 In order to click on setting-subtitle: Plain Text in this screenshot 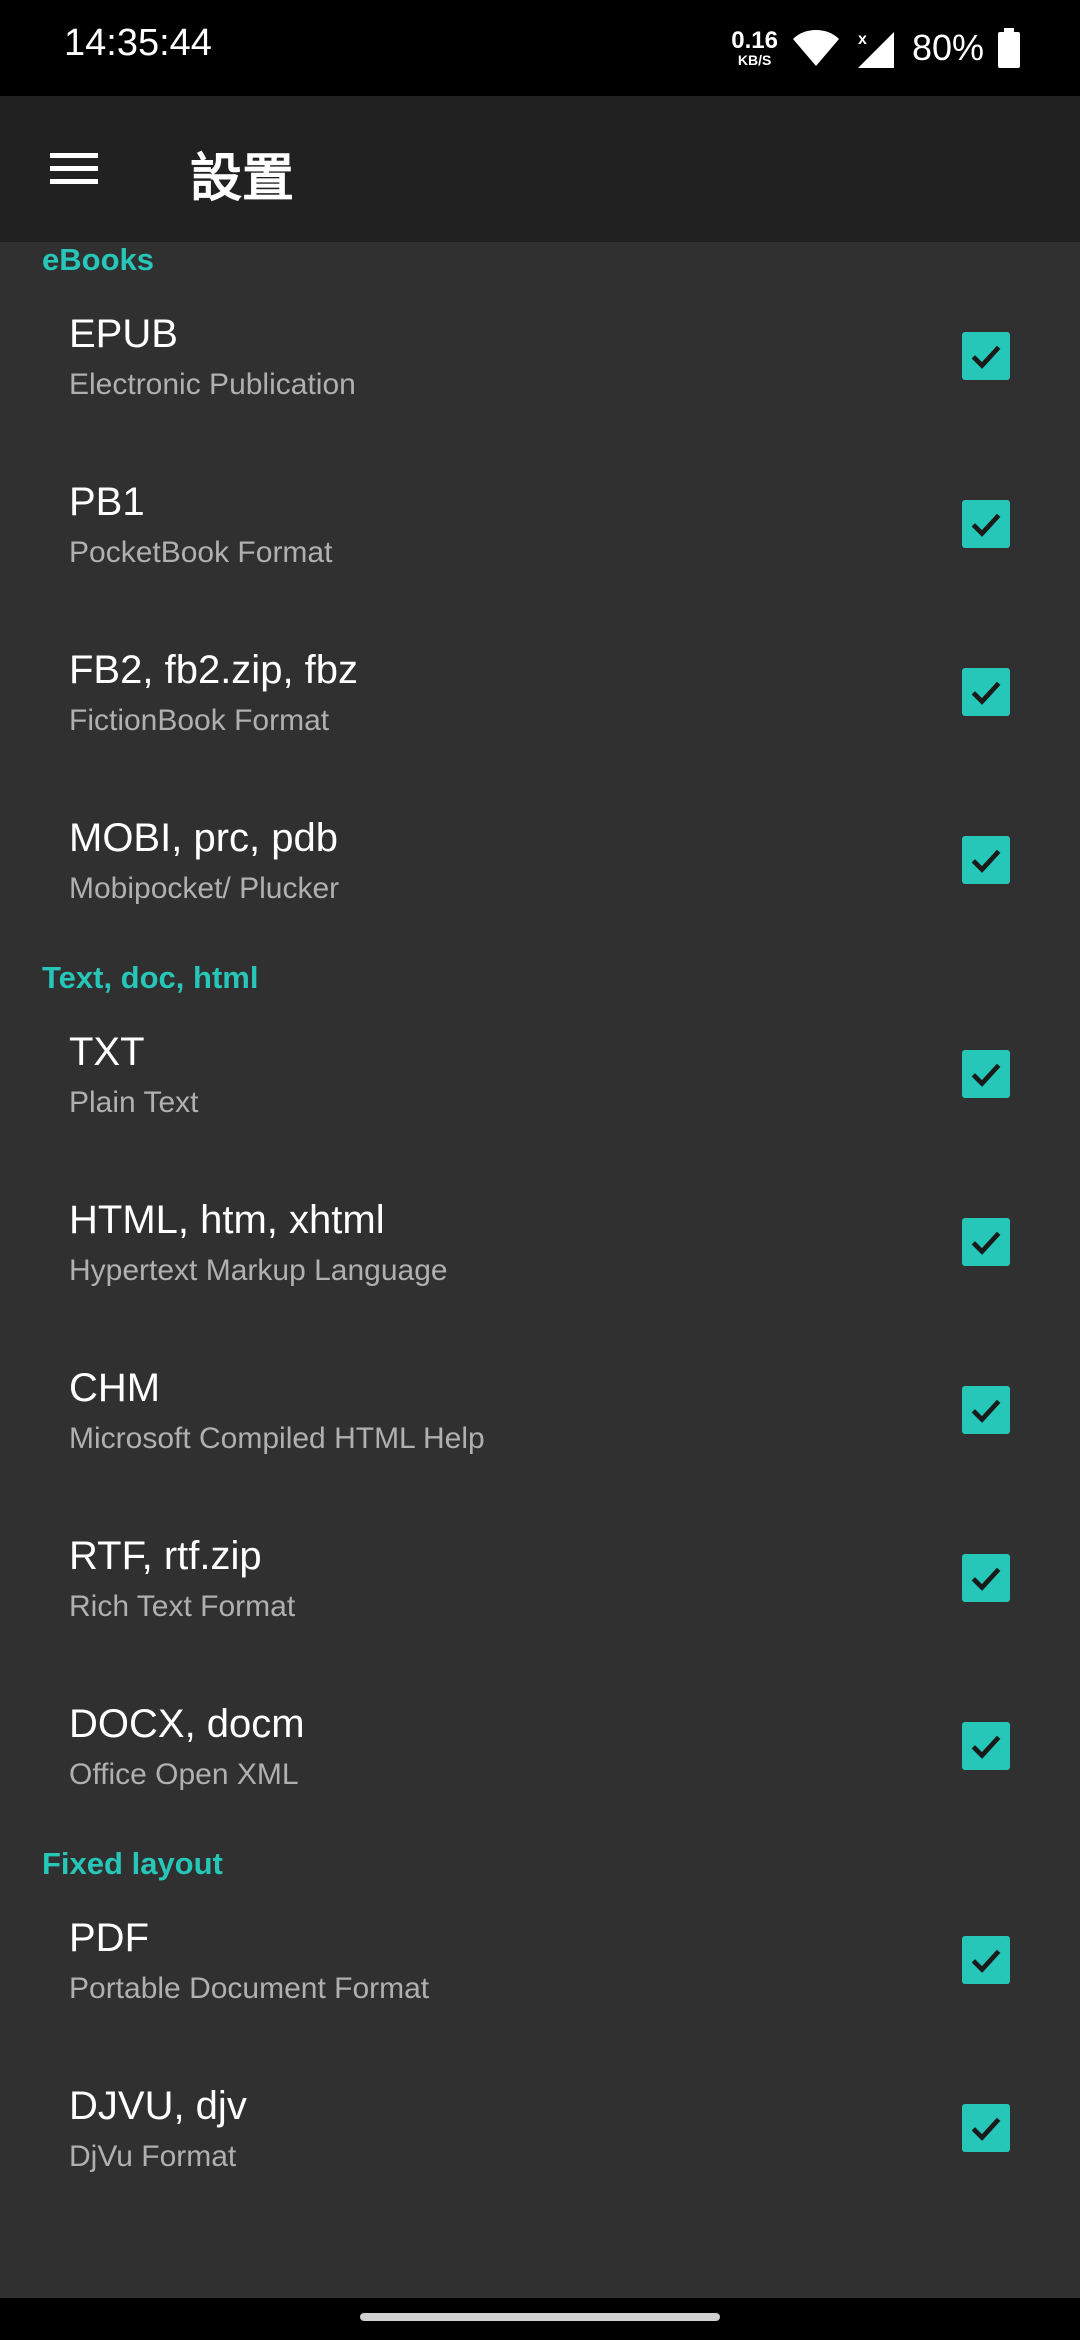, I will do `click(134, 1102)`.